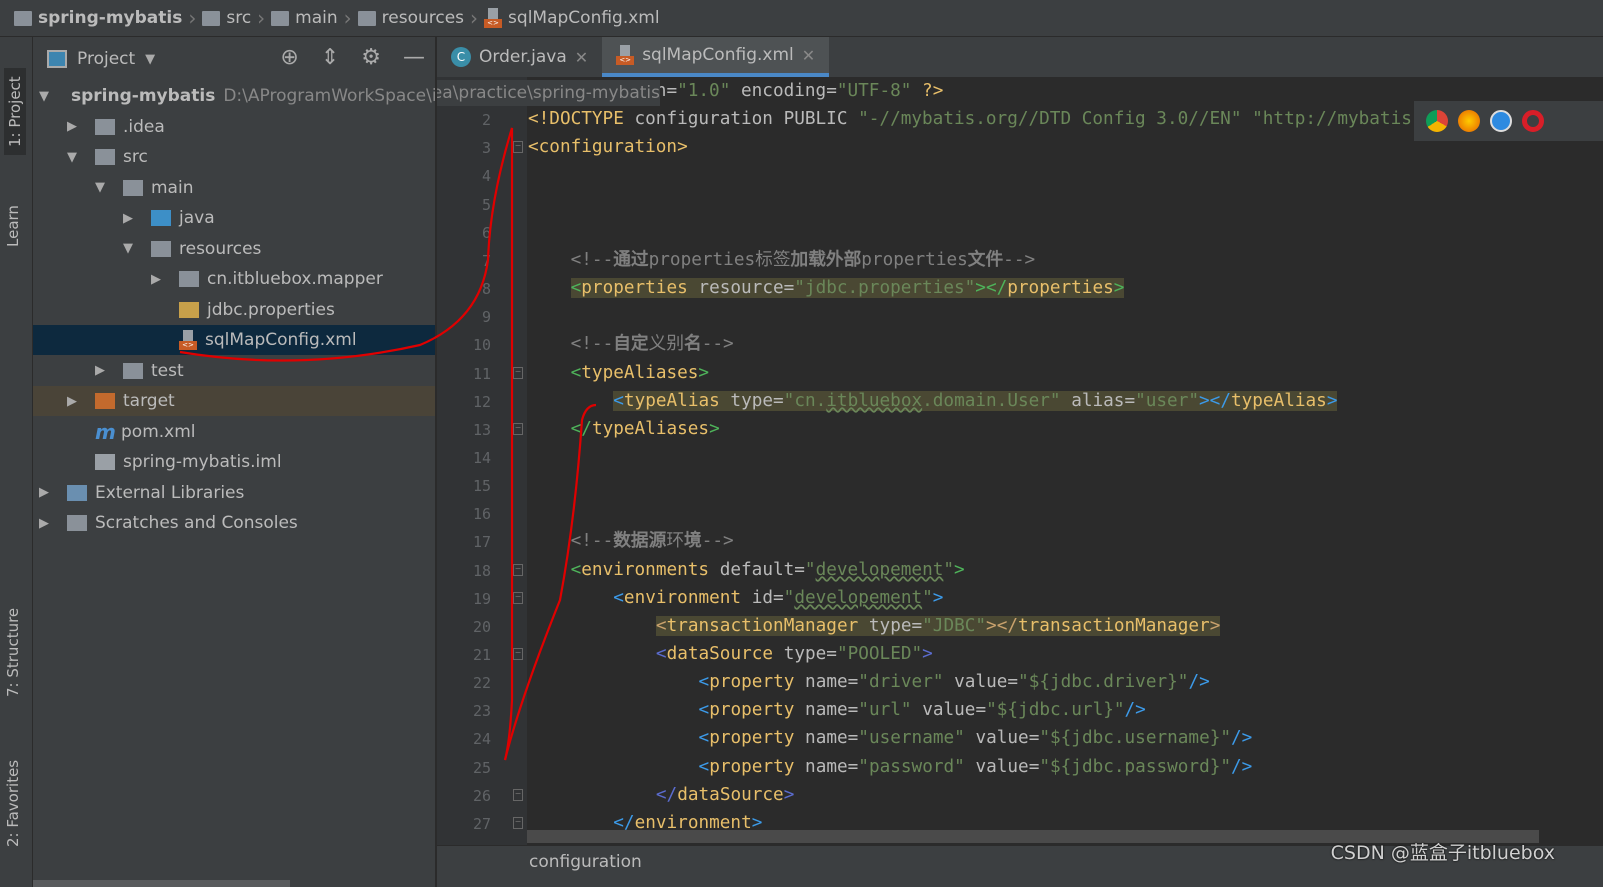 The width and height of the screenshot is (1603, 887). What do you see at coordinates (767, 597) in the screenshot?
I see `code-token: id=` at bounding box center [767, 597].